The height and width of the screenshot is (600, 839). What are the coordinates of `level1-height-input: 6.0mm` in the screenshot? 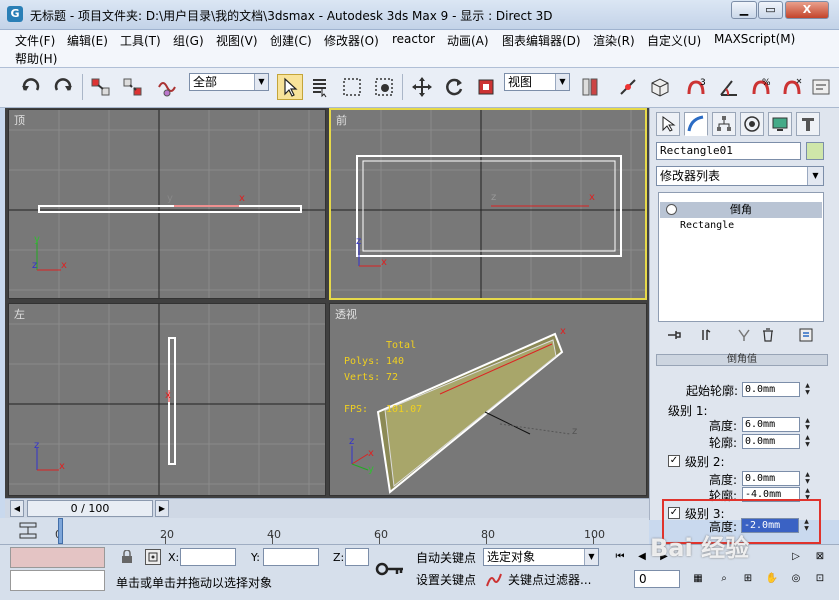 It's located at (771, 424).